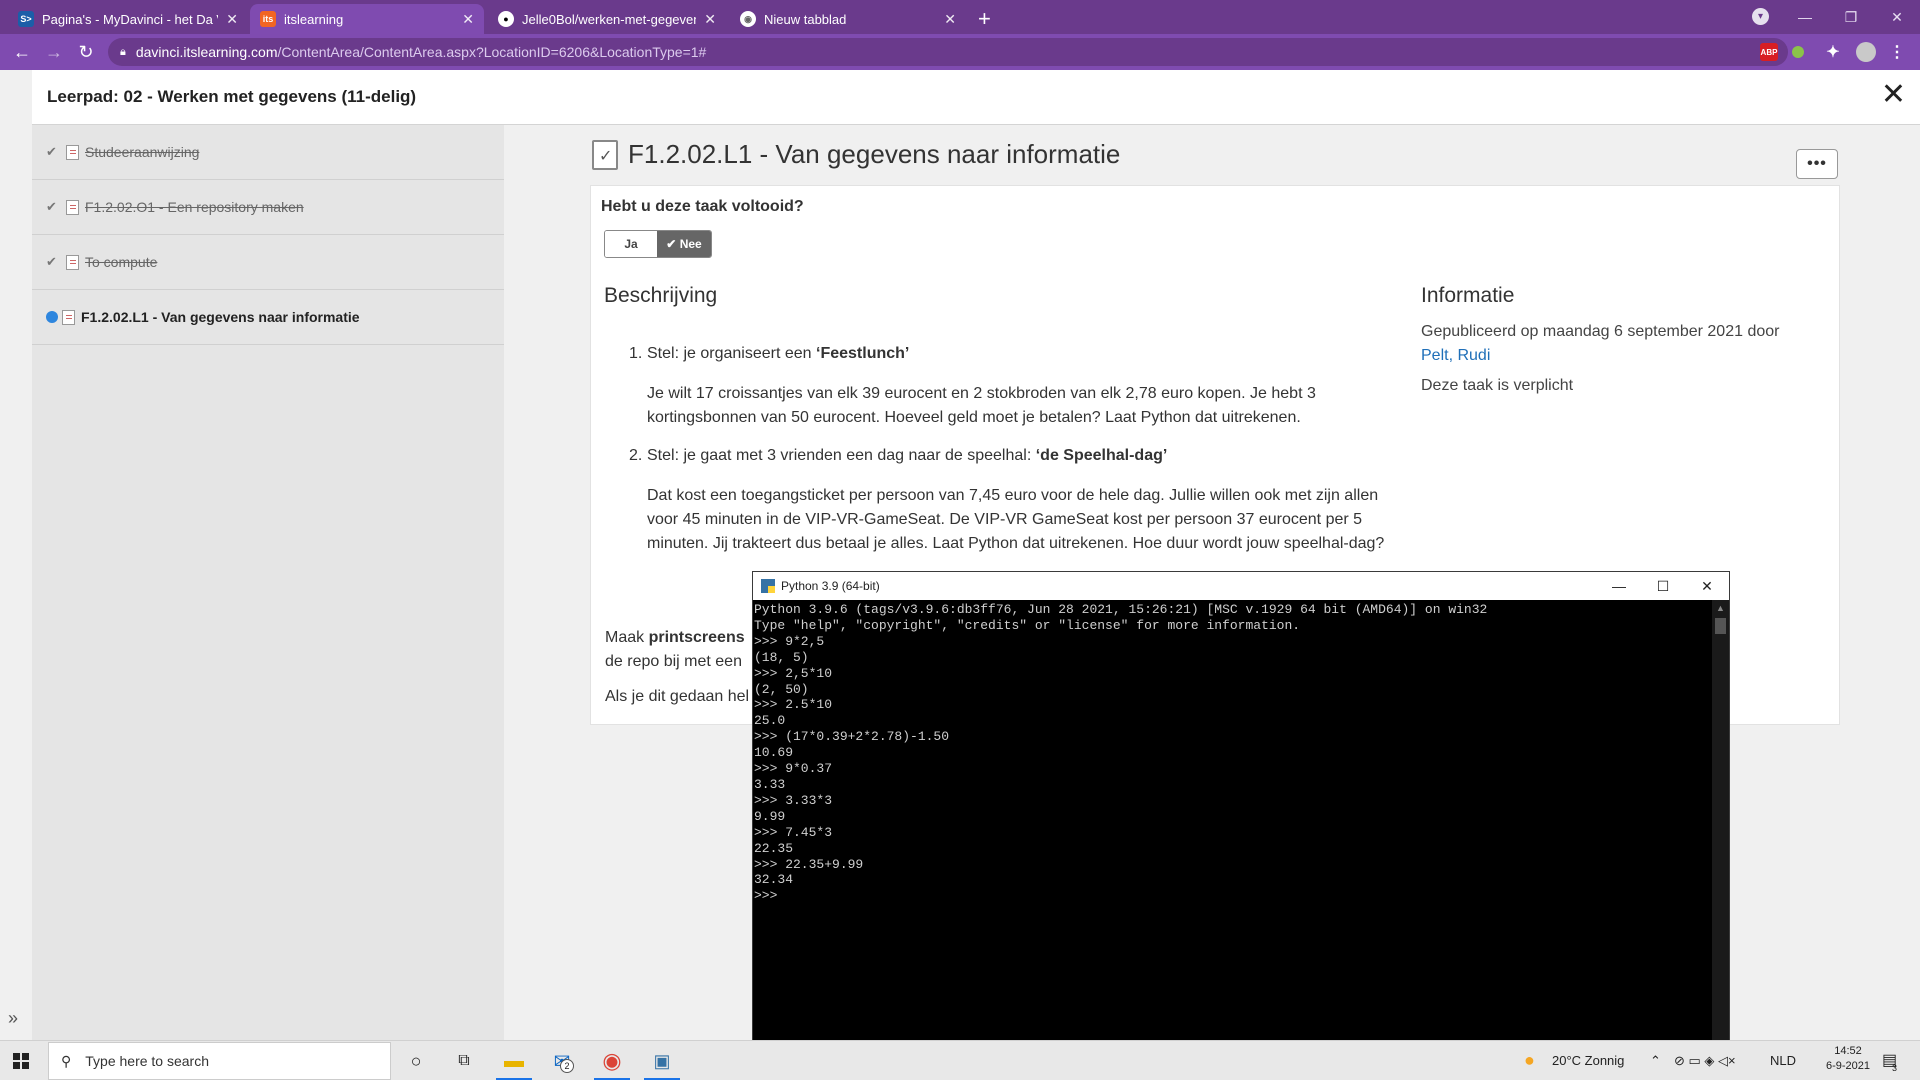 Image resolution: width=1920 pixels, height=1080 pixels. Describe the element at coordinates (770, 784) in the screenshot. I see `console-line: 3.33` at that location.